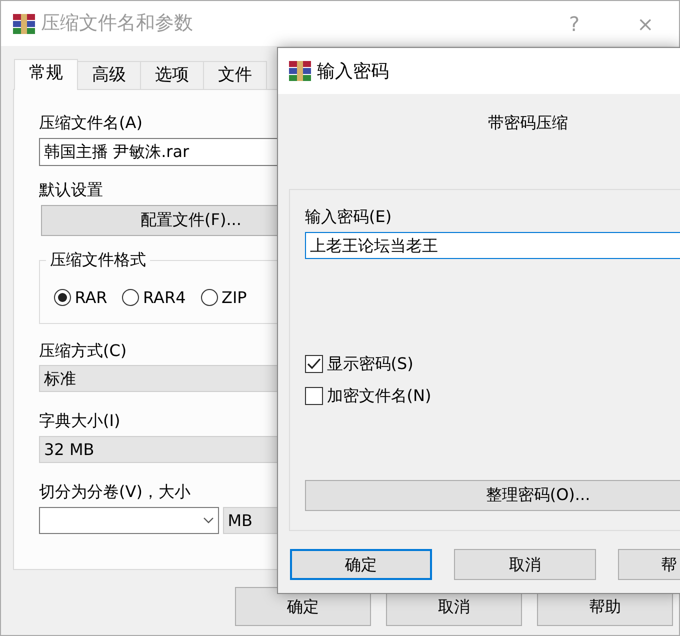 The image size is (680, 636). Describe the element at coordinates (117, 23) in the screenshot. I see `window-title: 压缩文件名和参数` at that location.